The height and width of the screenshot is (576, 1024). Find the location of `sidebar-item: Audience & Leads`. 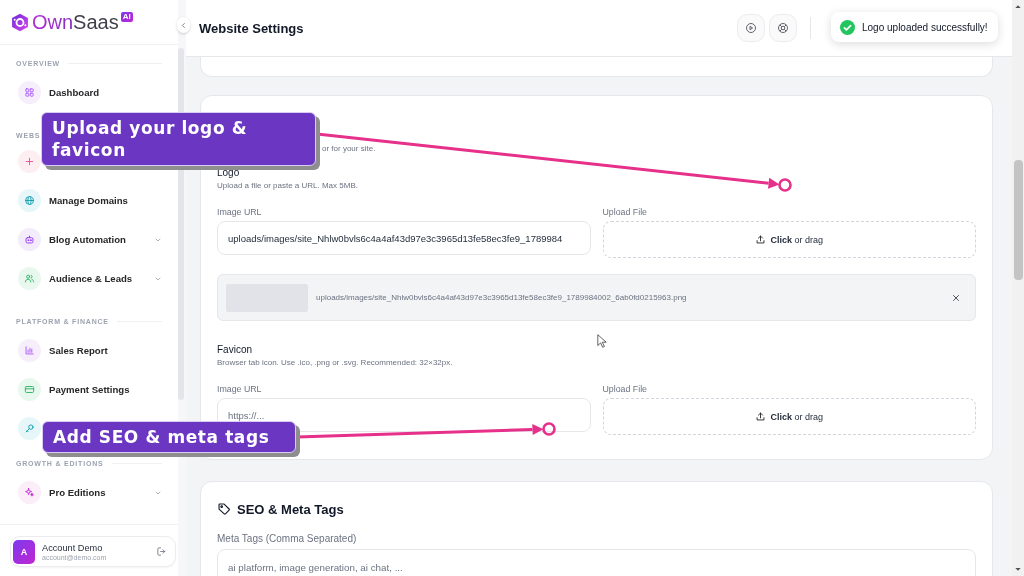

sidebar-item: Audience & Leads is located at coordinates (88, 278).